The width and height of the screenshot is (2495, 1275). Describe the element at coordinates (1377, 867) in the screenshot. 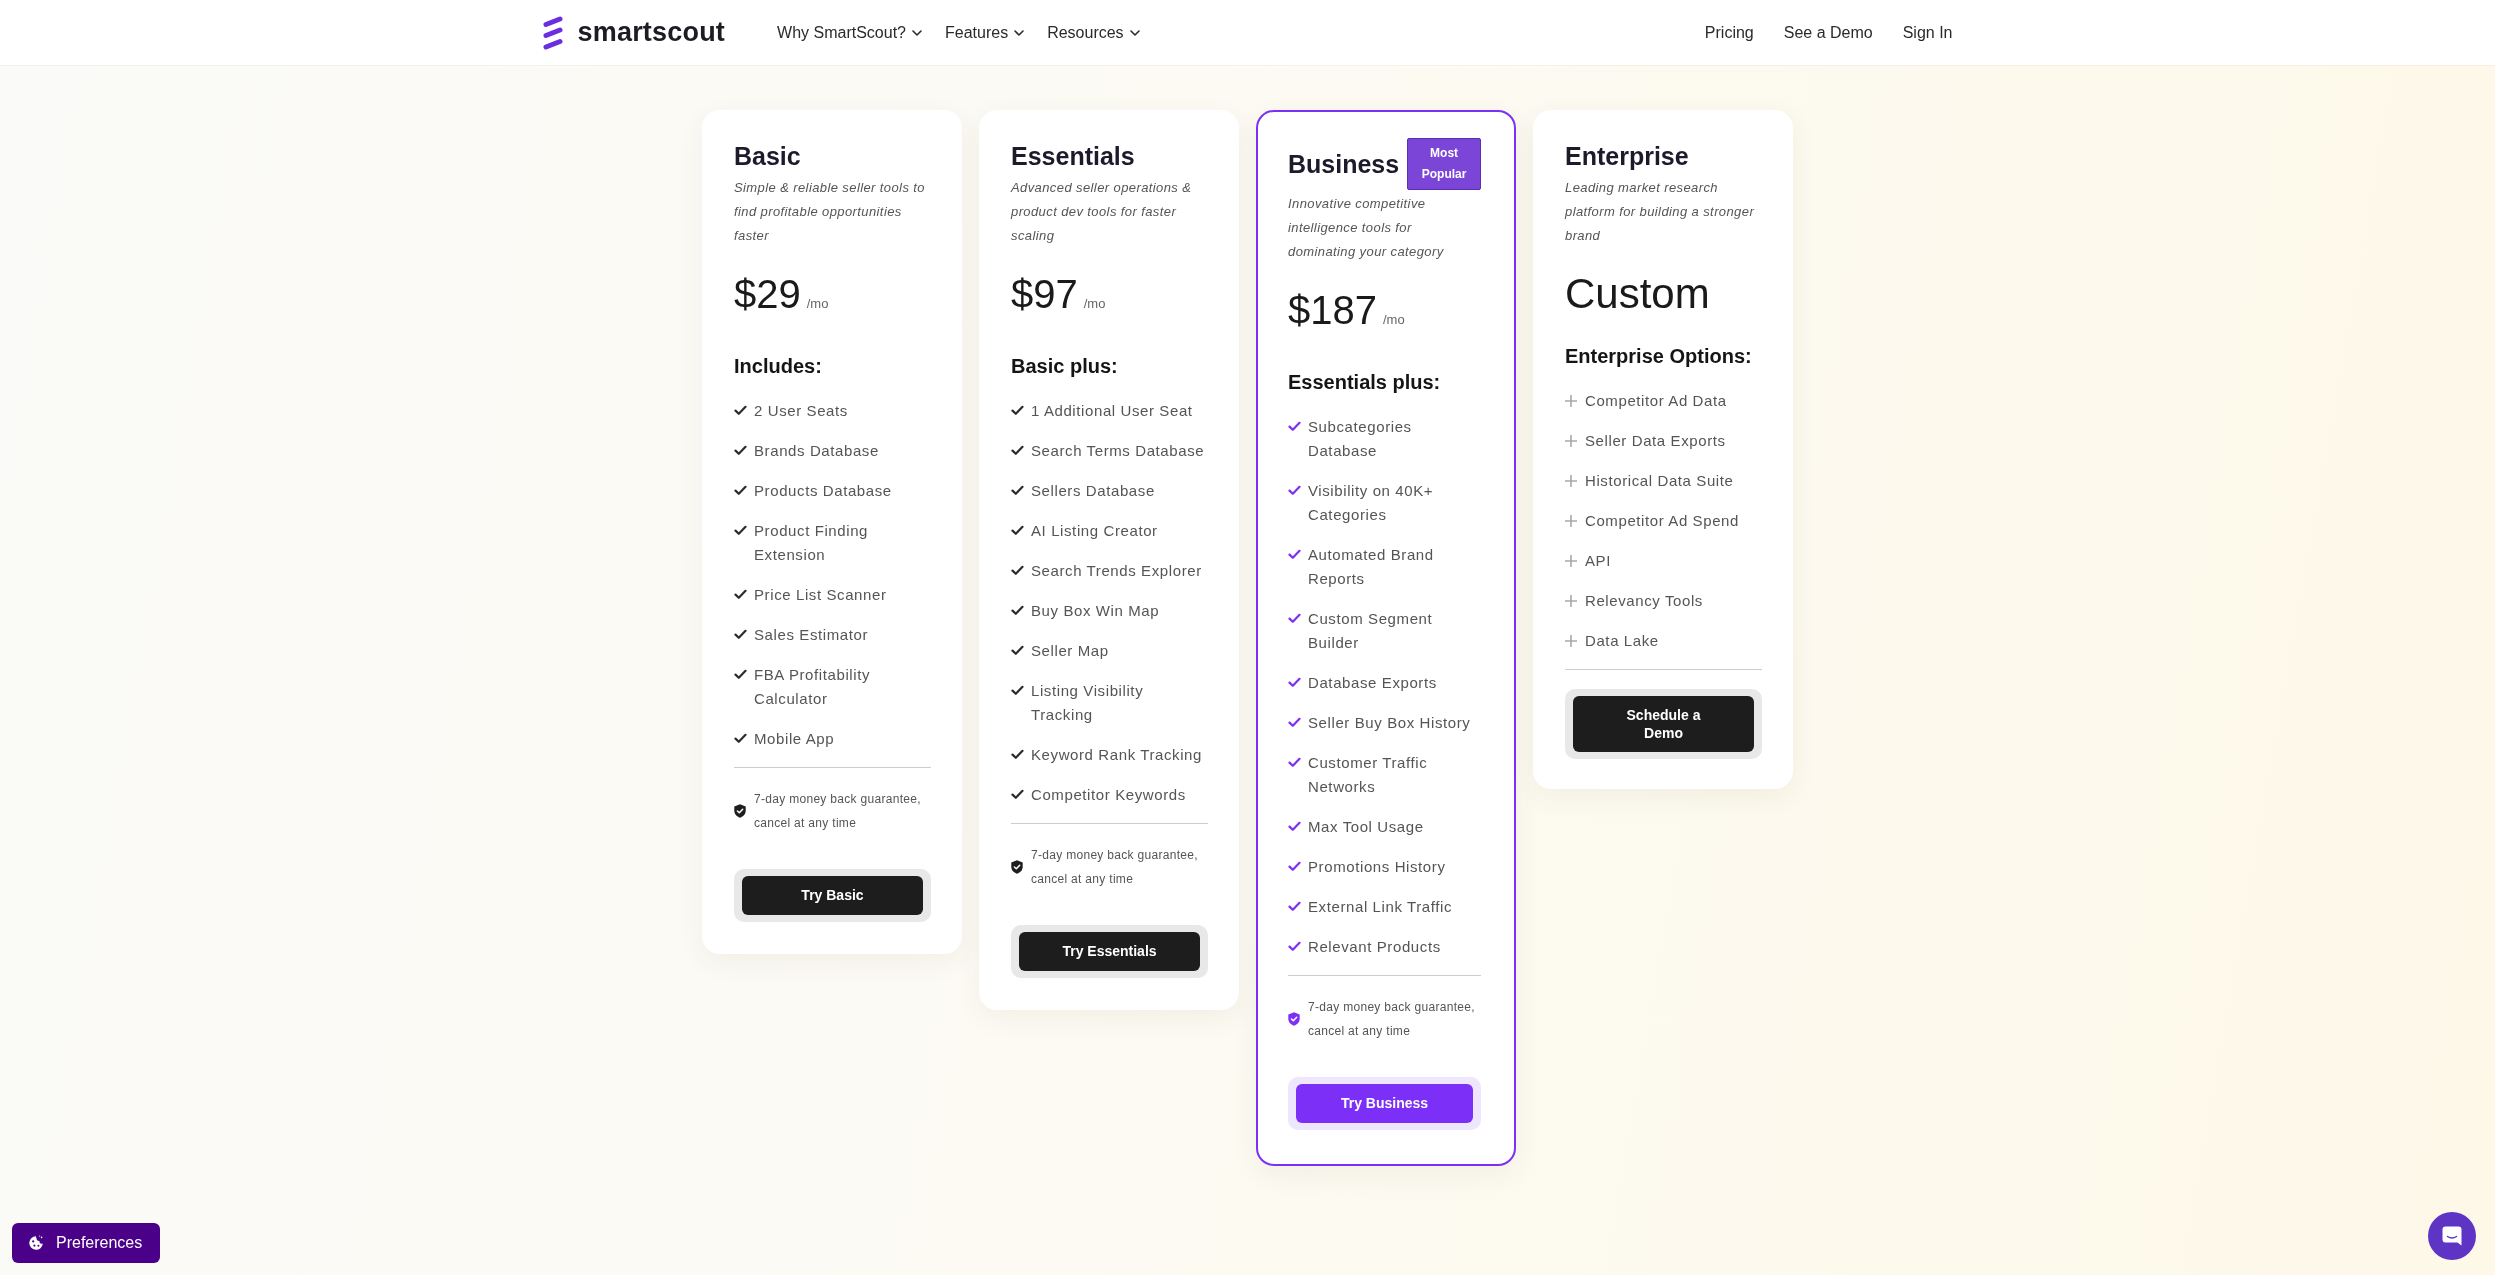

I see `feature-text: Promotions History` at that location.